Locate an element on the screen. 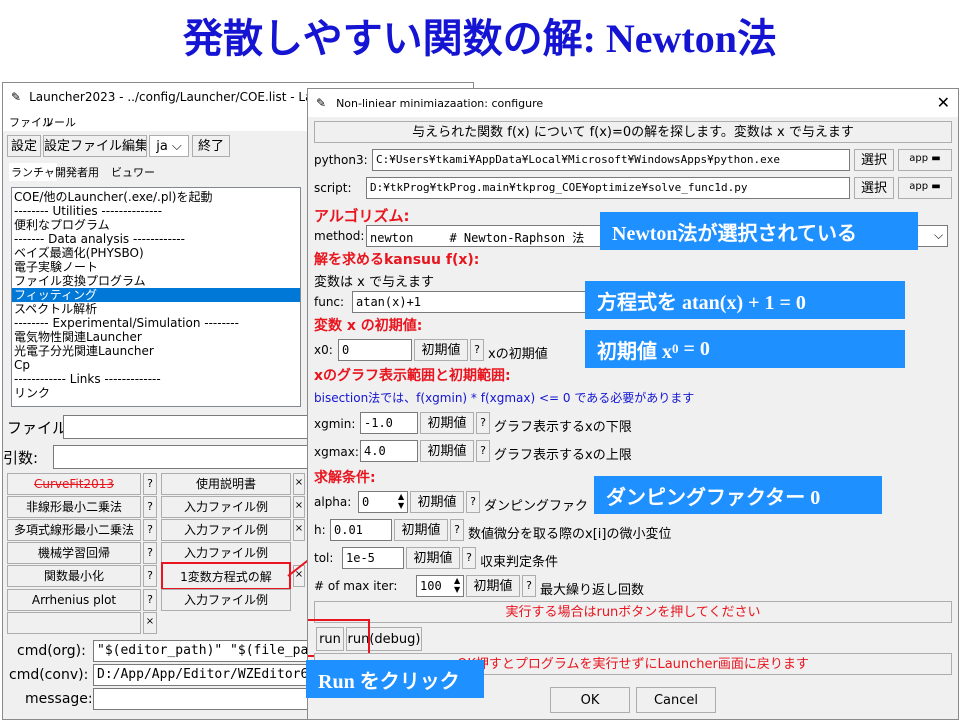 The width and height of the screenshot is (960, 720). xgmin-default-button: 初期値 is located at coordinates (447, 423).